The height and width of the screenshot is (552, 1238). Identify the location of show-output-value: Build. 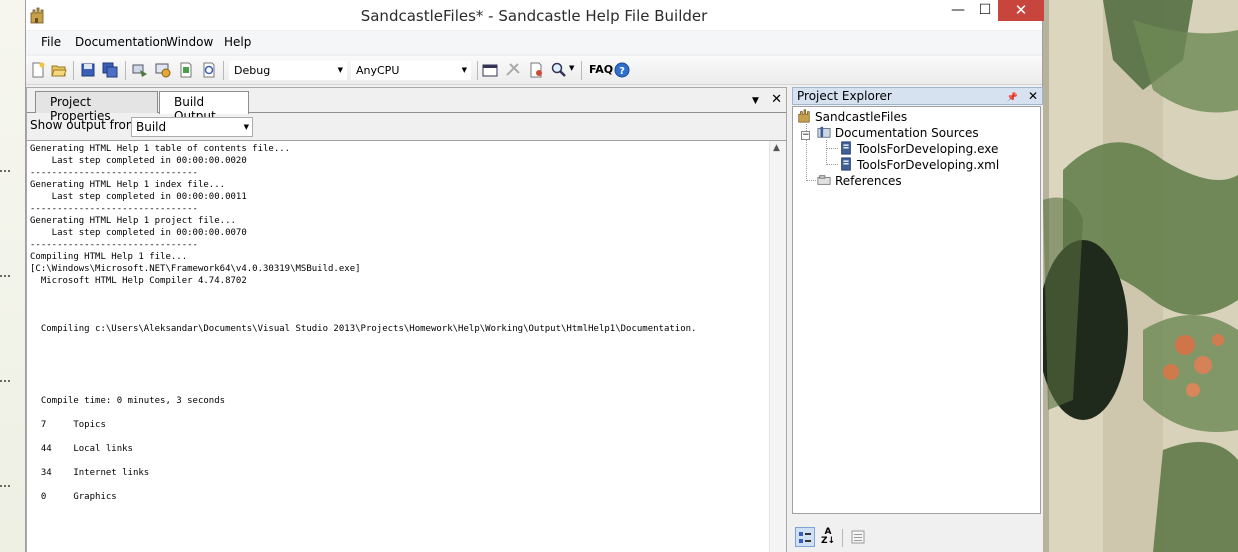
(151, 127).